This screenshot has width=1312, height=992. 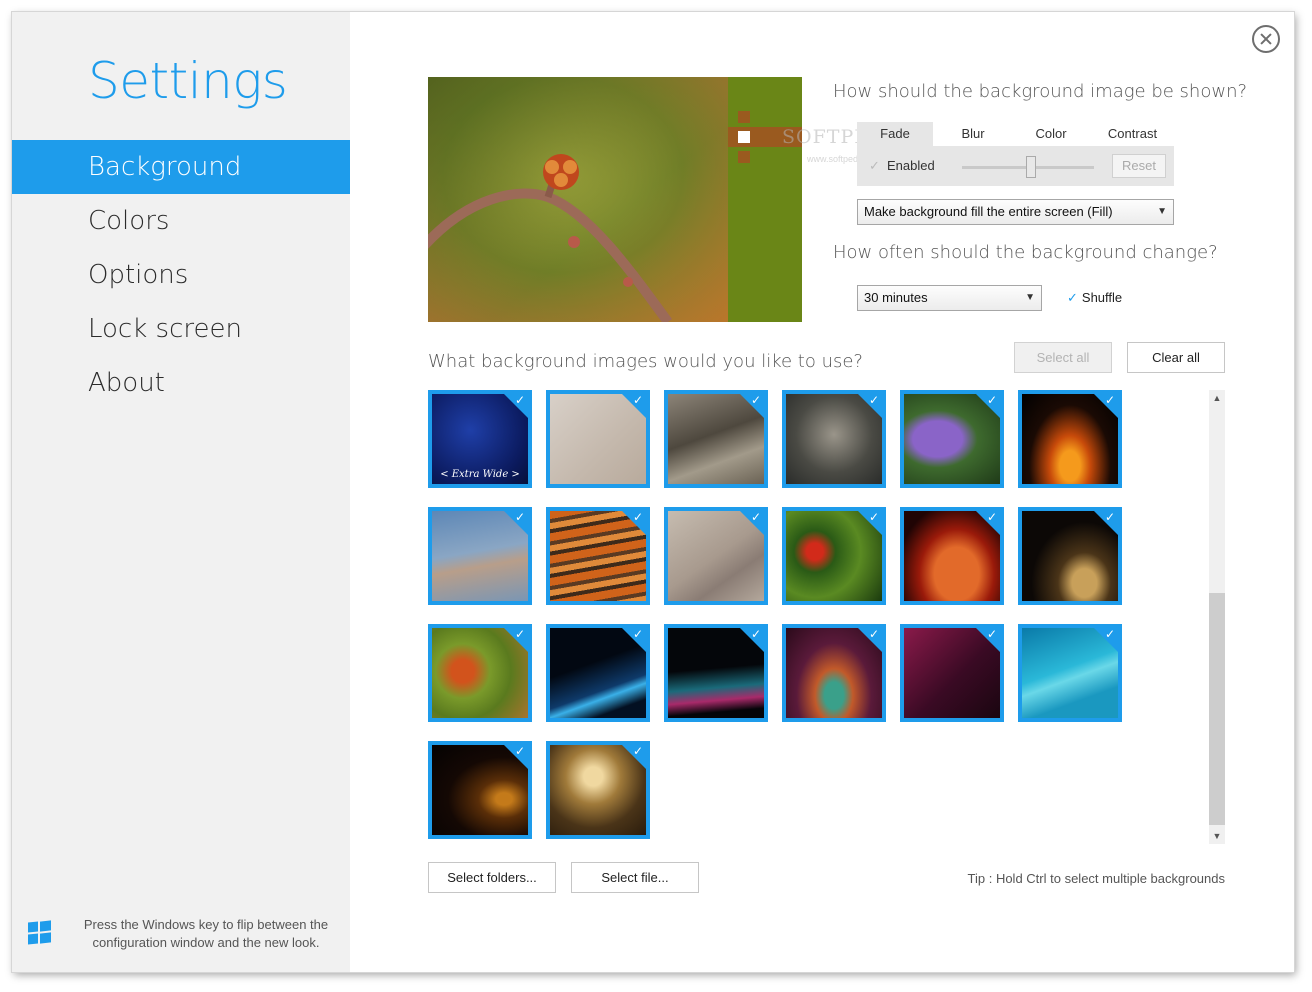 What do you see at coordinates (1266, 39) in the screenshot?
I see `close-button` at bounding box center [1266, 39].